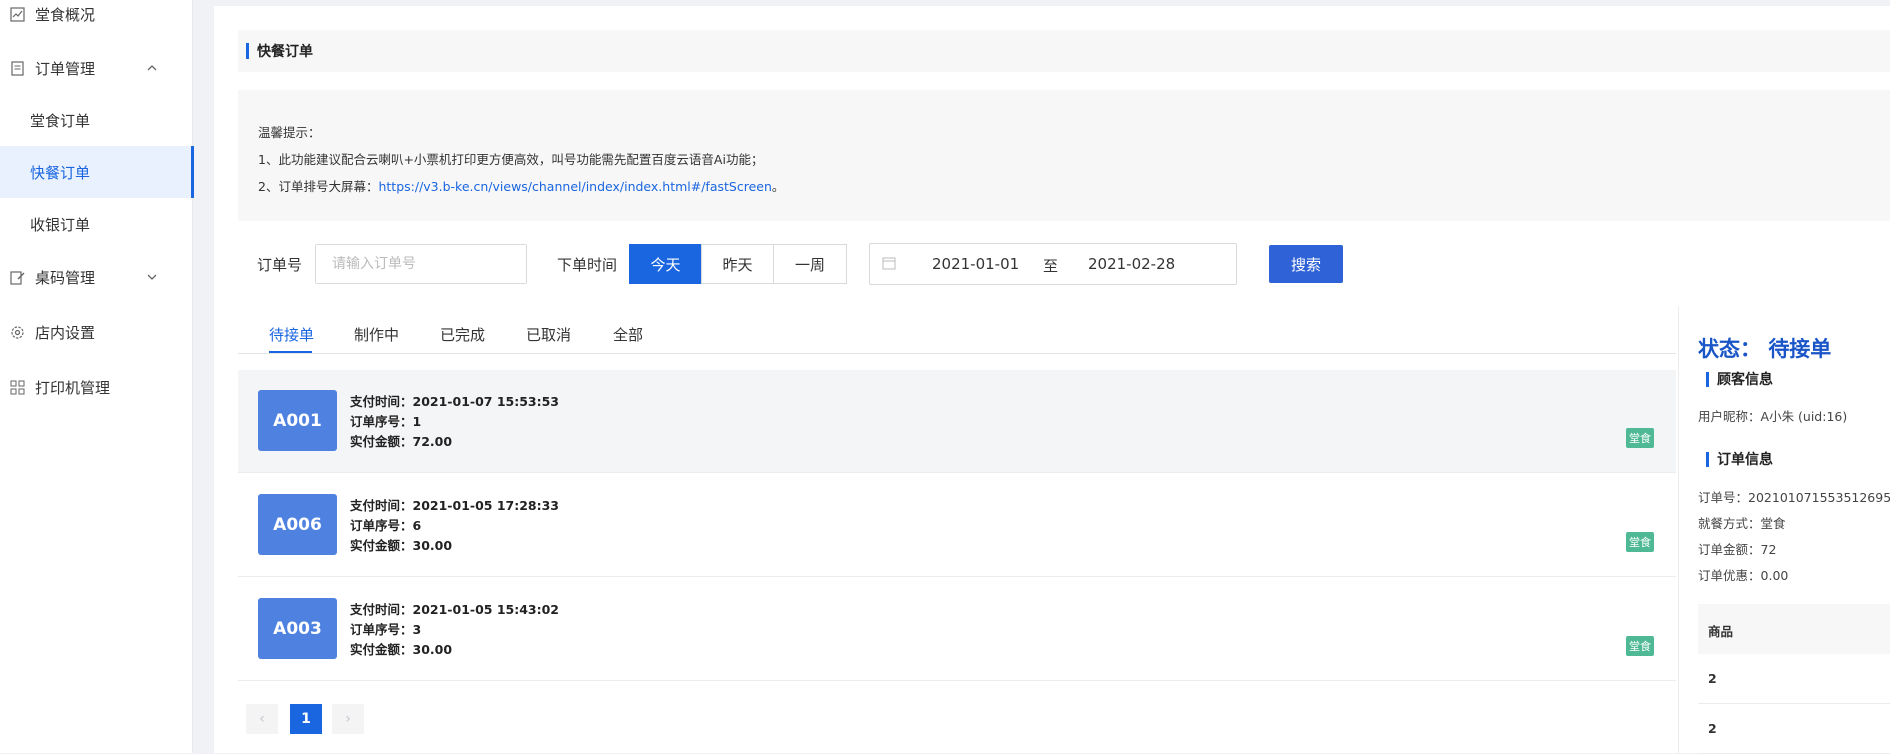 Image resolution: width=1890 pixels, height=754 pixels. What do you see at coordinates (1794, 629) in the screenshot?
I see `goods-table-header: 商品` at bounding box center [1794, 629].